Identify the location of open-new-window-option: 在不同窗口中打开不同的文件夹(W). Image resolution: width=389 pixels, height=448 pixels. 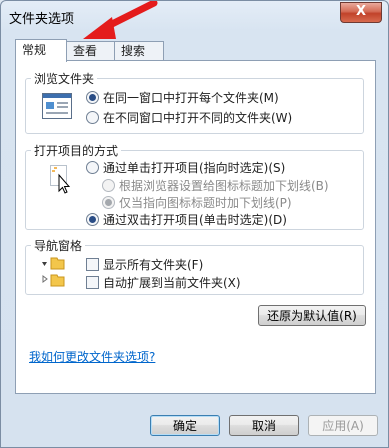
(189, 118).